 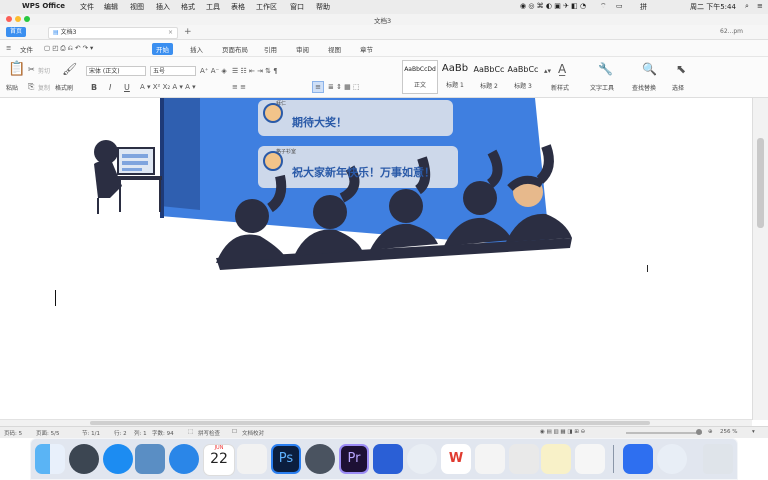 What do you see at coordinates (16, 32) in the screenshot?
I see `home-tab: 首页` at bounding box center [16, 32].